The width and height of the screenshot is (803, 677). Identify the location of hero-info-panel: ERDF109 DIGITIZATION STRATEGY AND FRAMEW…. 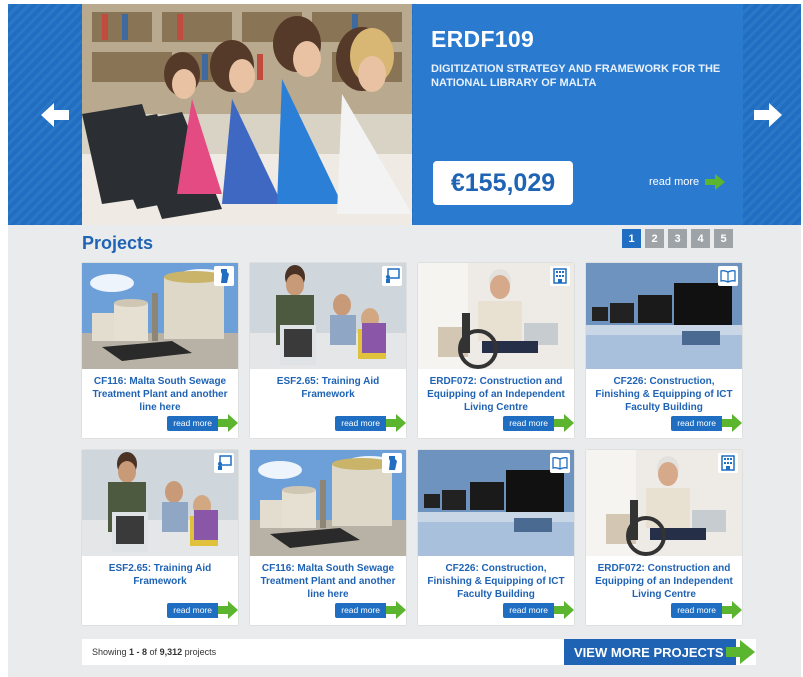
(578, 114).